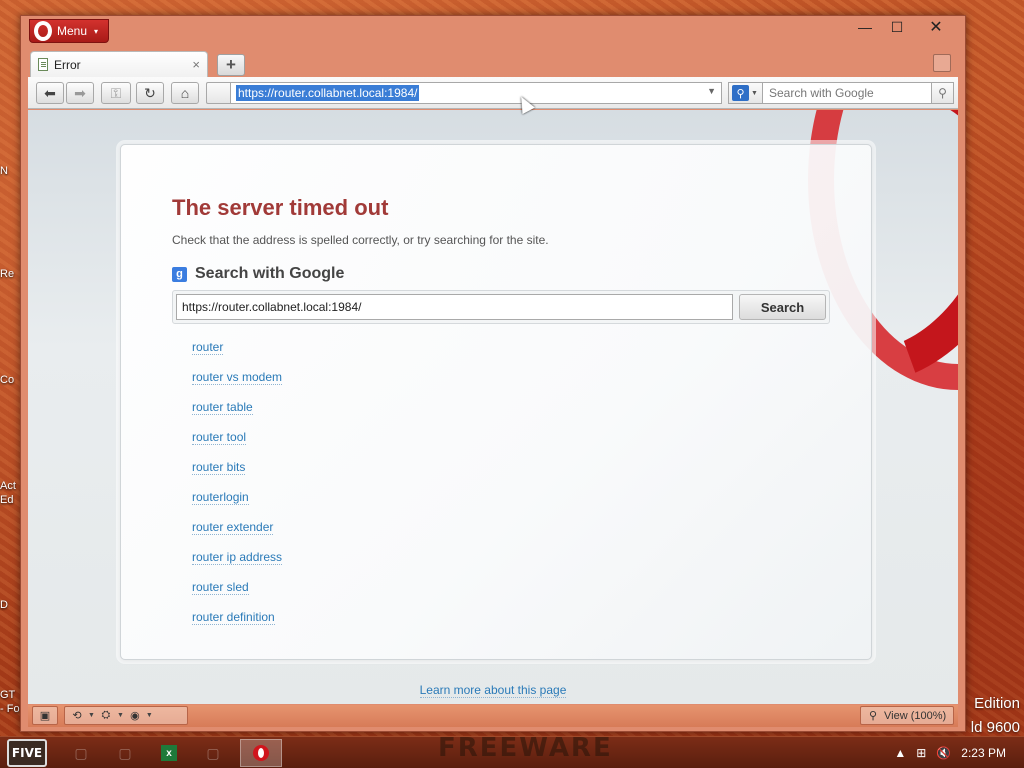  Describe the element at coordinates (261, 753) in the screenshot. I see `taskbar-opera` at that location.